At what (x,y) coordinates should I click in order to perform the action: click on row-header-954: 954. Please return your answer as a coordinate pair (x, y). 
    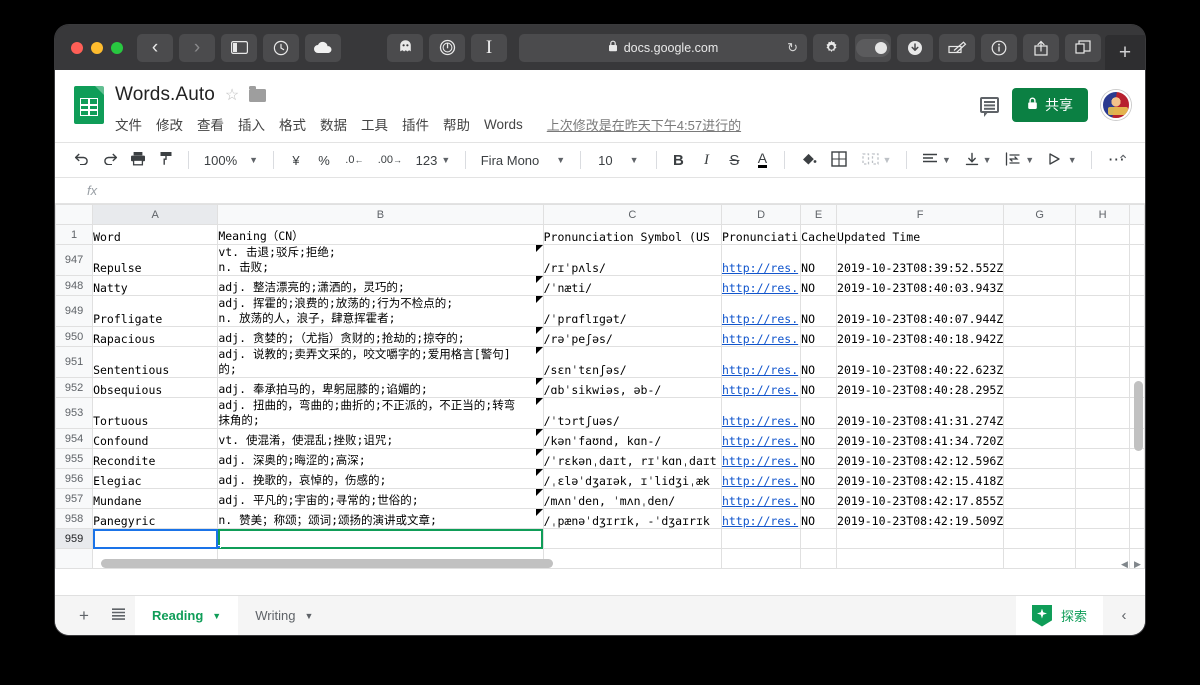
    Looking at the image, I should click on (74, 438).